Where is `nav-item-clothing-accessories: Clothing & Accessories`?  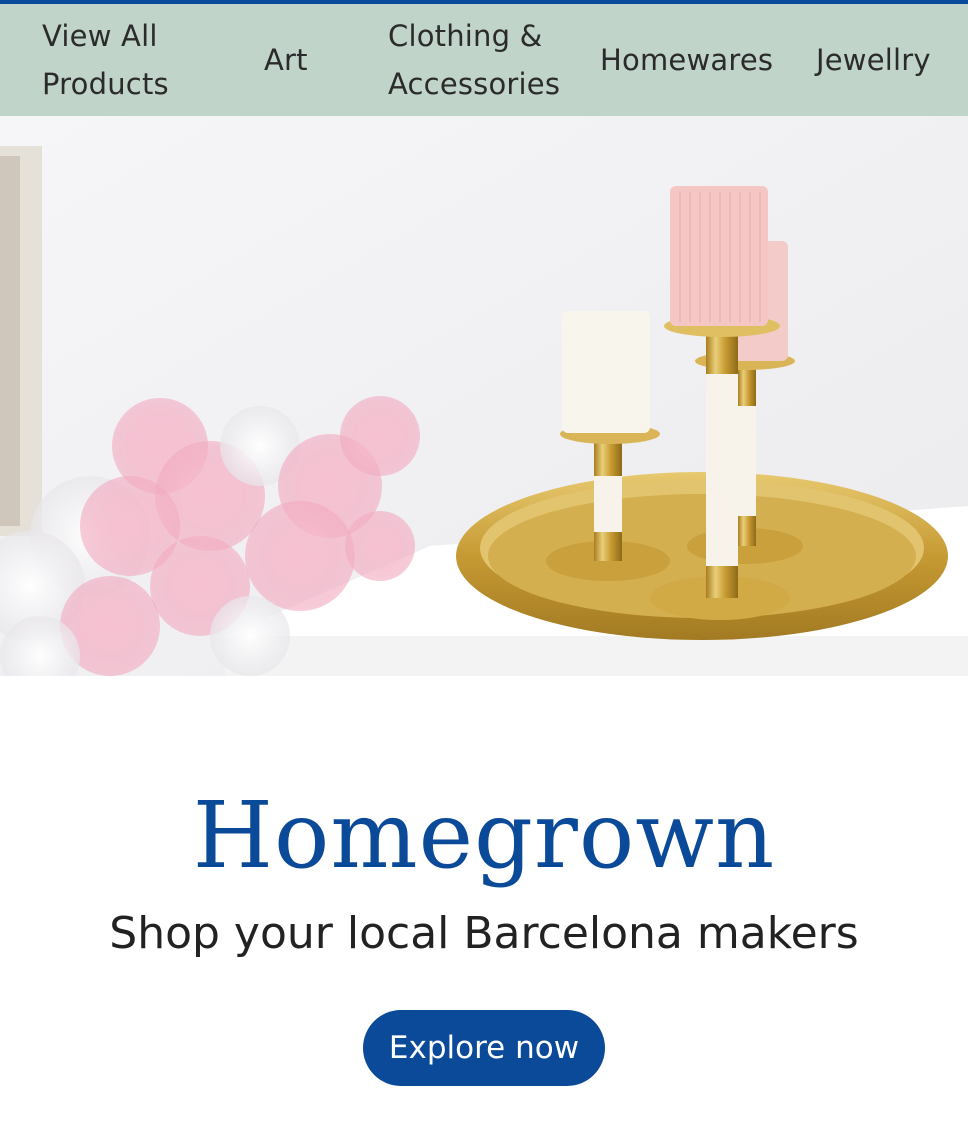
nav-item-clothing-accessories: Clothing & Accessories is located at coordinates (483, 60).